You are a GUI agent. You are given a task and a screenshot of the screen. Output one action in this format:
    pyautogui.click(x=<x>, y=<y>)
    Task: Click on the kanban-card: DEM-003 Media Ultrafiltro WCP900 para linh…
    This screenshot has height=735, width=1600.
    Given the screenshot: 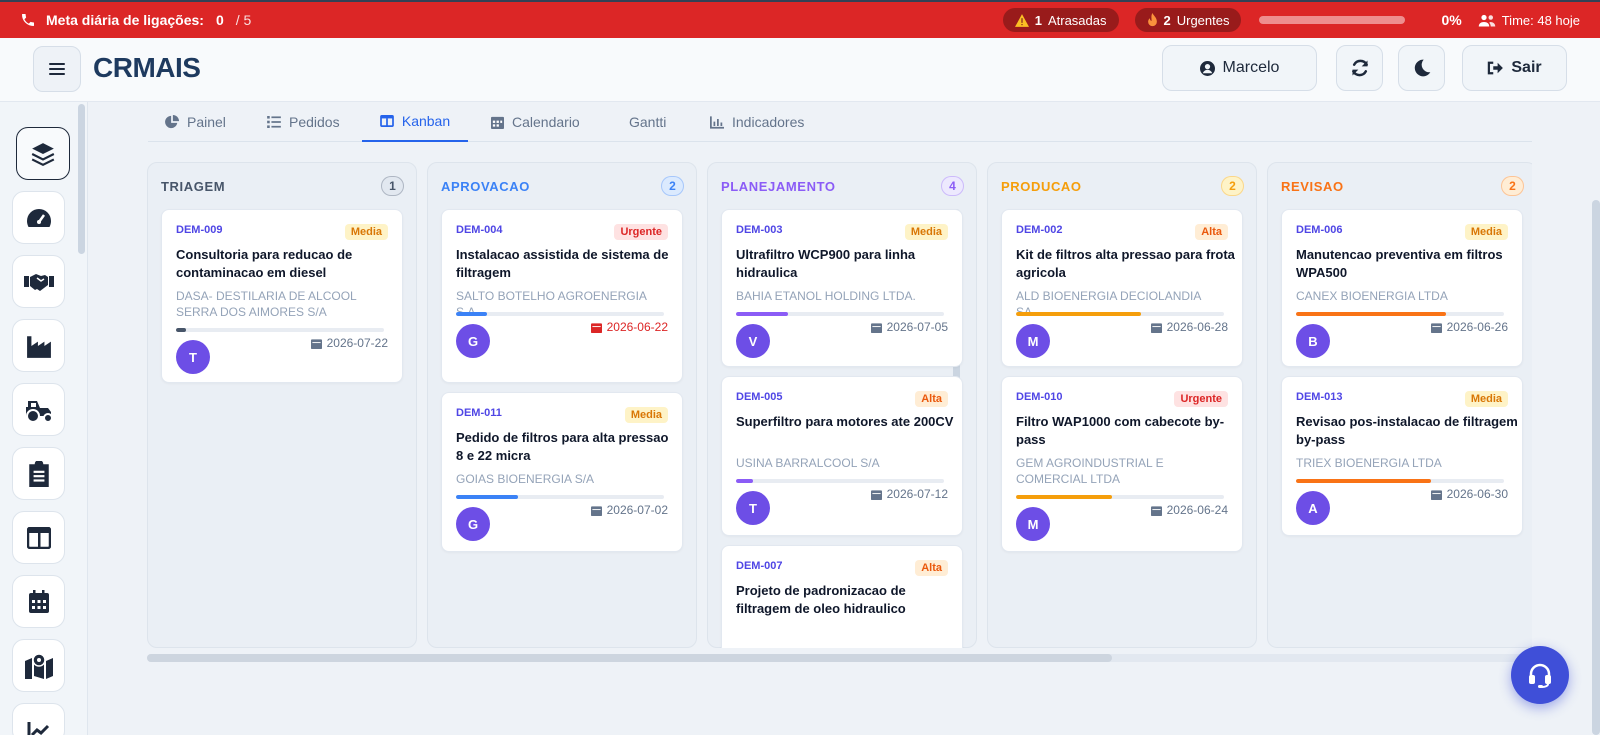 What is the action you would take?
    pyautogui.click(x=842, y=288)
    